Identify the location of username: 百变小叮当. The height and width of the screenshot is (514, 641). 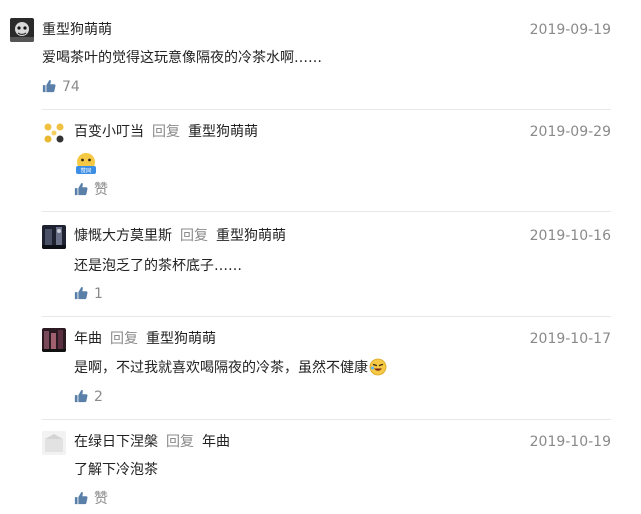
(109, 132).